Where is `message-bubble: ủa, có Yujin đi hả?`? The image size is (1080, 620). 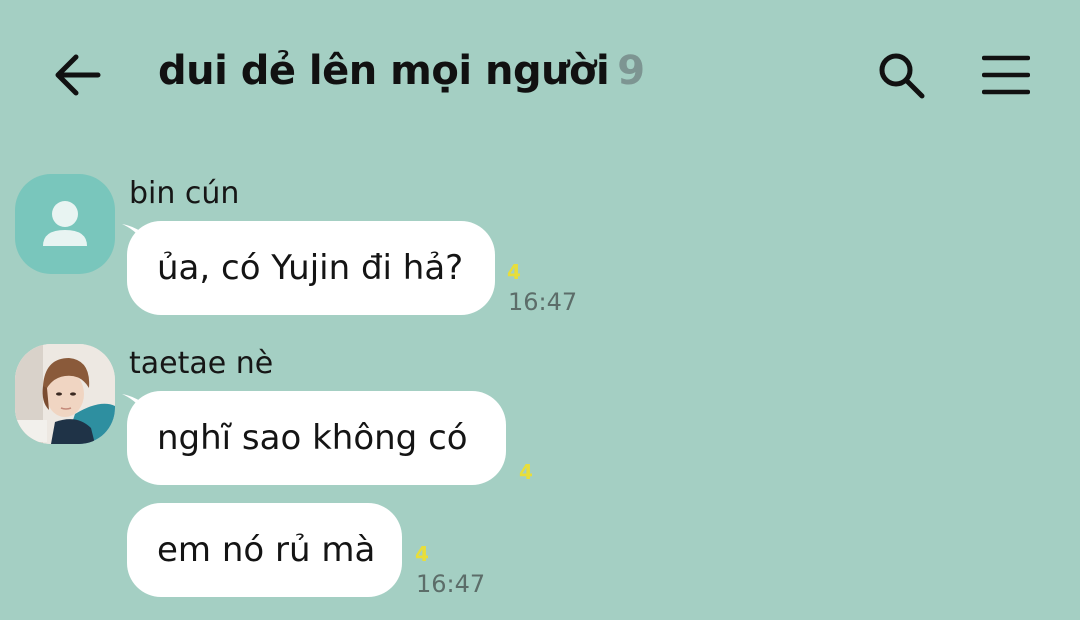 message-bubble: ủa, có Yujin đi hả? is located at coordinates (311, 268).